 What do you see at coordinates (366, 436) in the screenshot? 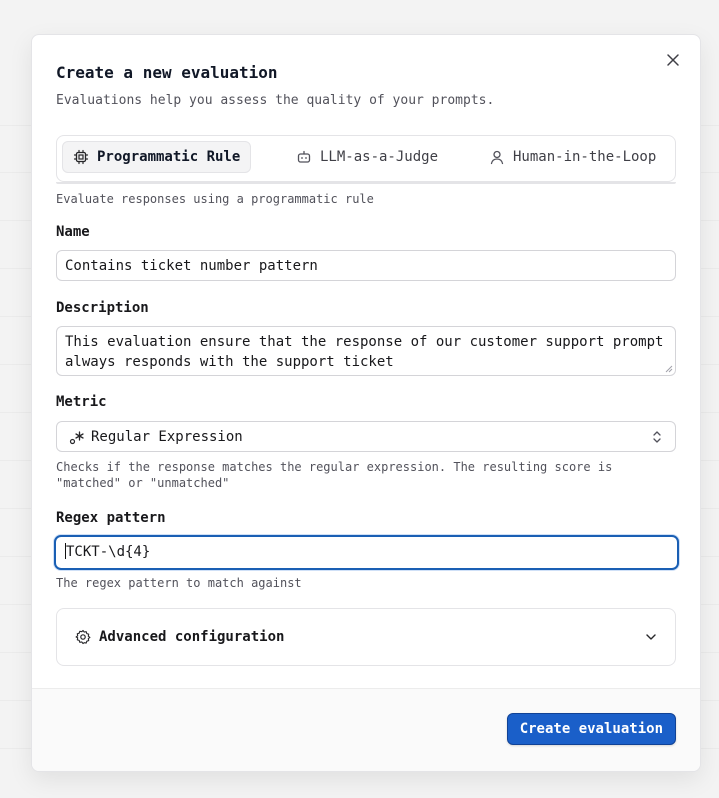
I see `metric-select: Regular Expression` at bounding box center [366, 436].